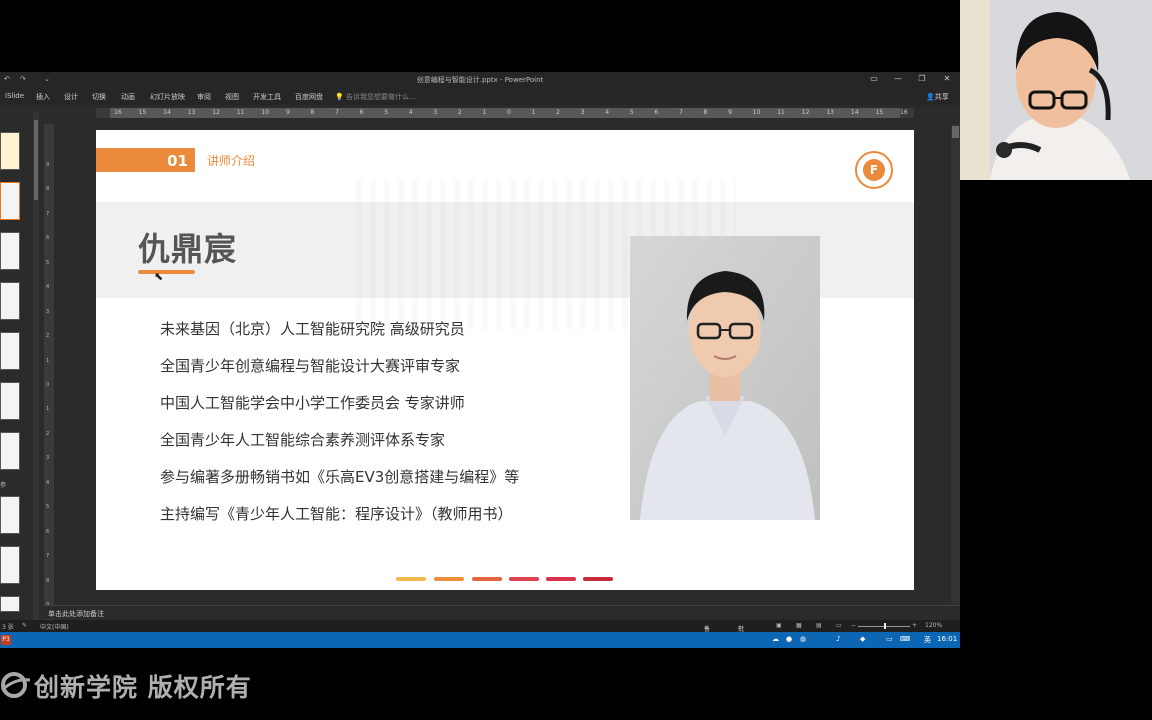  What do you see at coordinates (43, 97) in the screenshot?
I see `tab-insert: 插入` at bounding box center [43, 97].